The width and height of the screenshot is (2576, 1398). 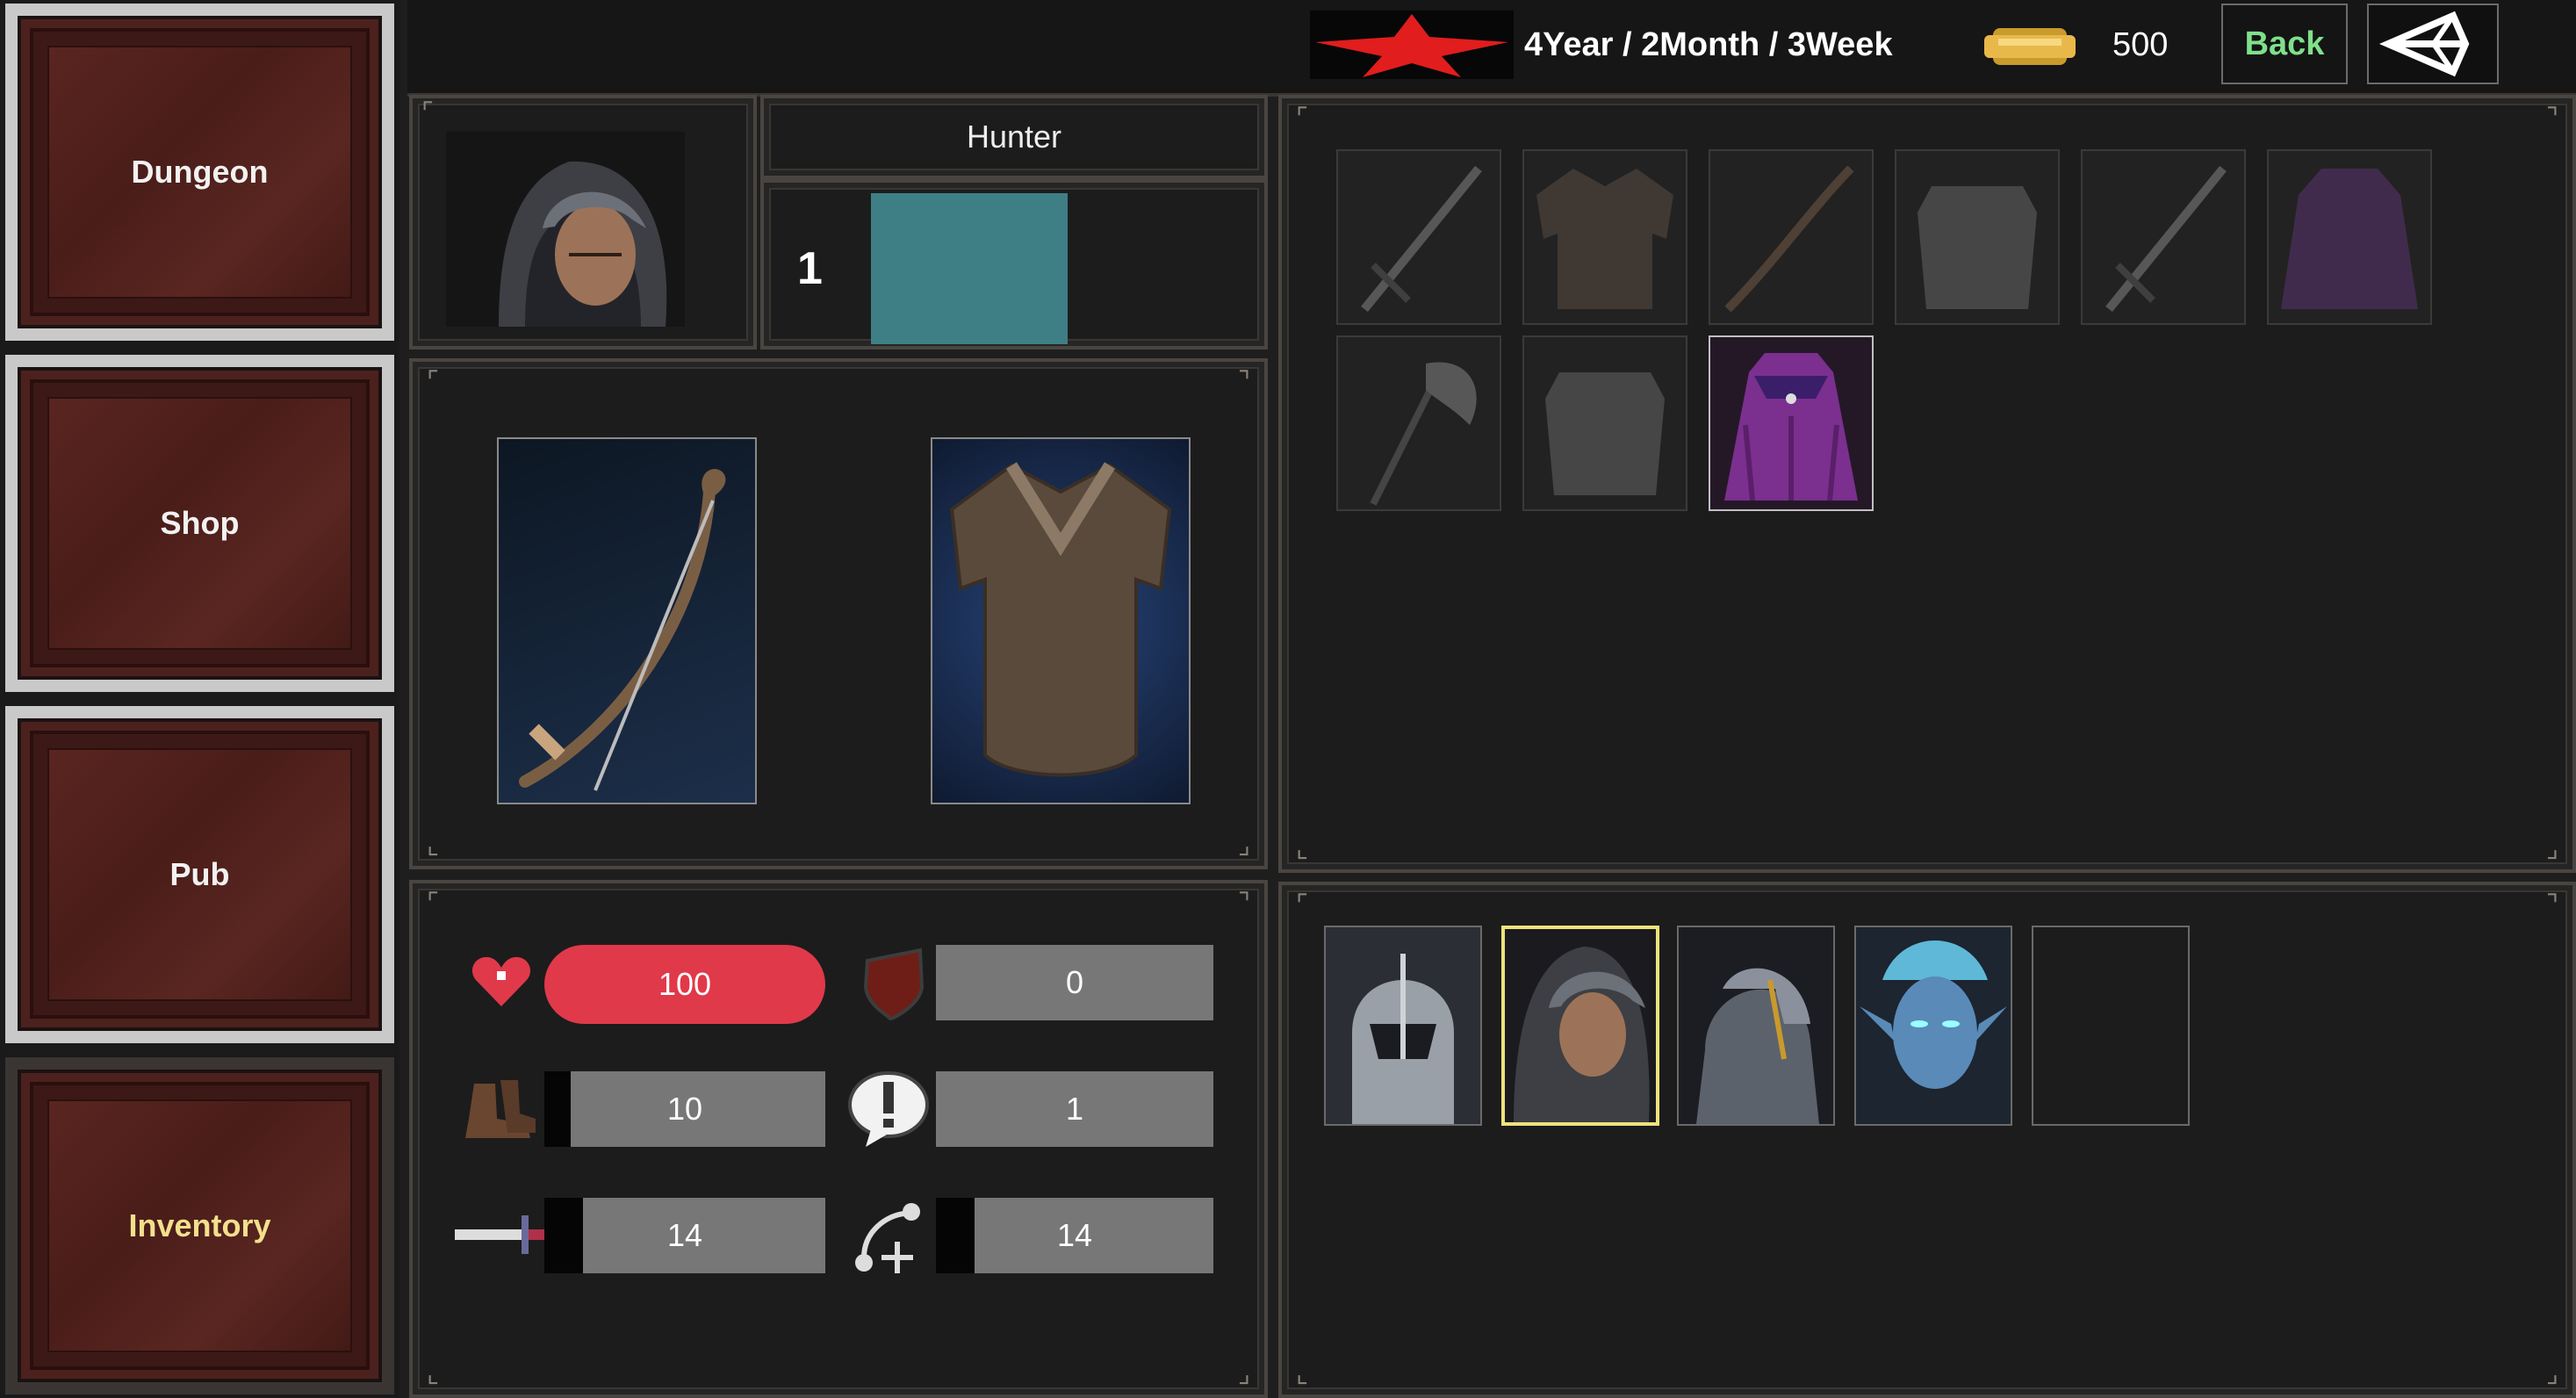 I want to click on nav-pub-button: Pub, so click(x=199, y=875).